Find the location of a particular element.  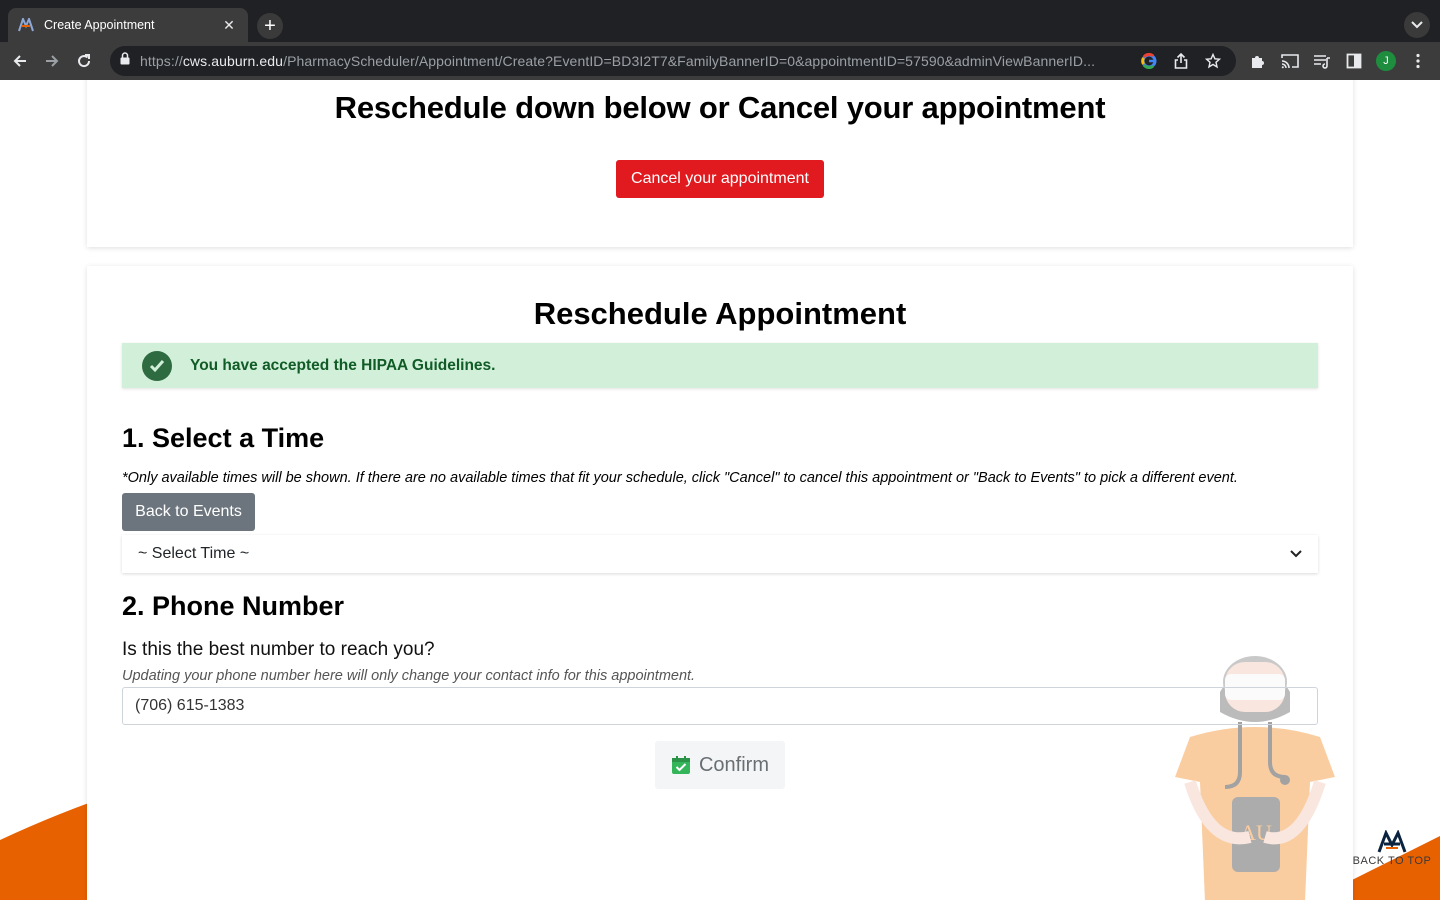

google-icon is located at coordinates (1149, 61).